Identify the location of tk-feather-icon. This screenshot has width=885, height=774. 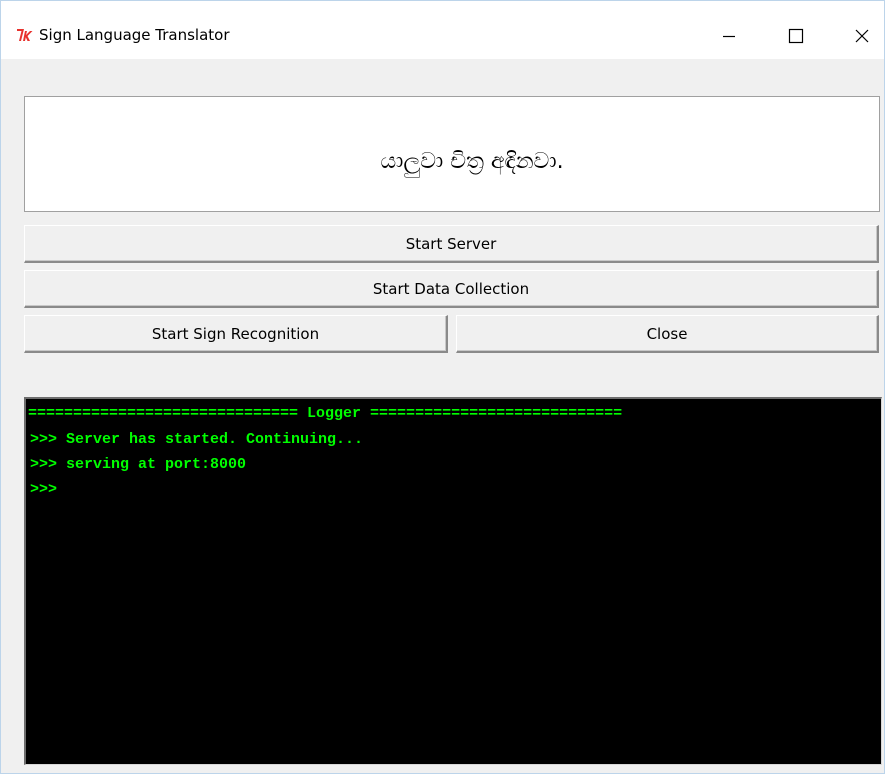
(25, 35).